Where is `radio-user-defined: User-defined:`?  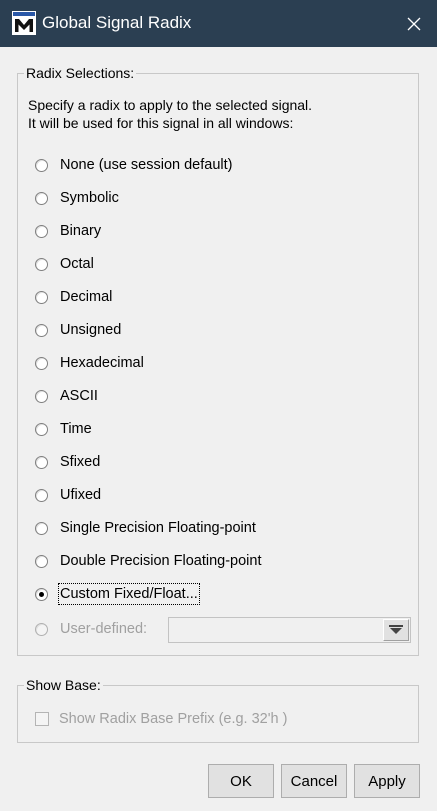
radio-user-defined: User-defined: is located at coordinates (91, 629).